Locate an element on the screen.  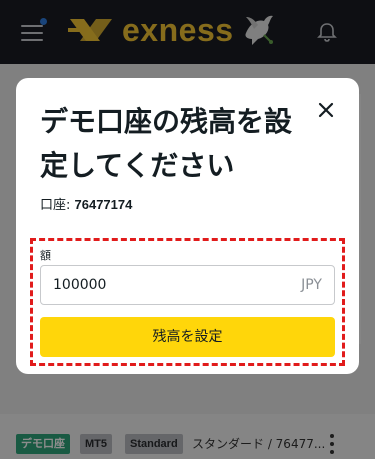
dialog-title: デモ口座の残高を設定してください is located at coordinates (166, 143).